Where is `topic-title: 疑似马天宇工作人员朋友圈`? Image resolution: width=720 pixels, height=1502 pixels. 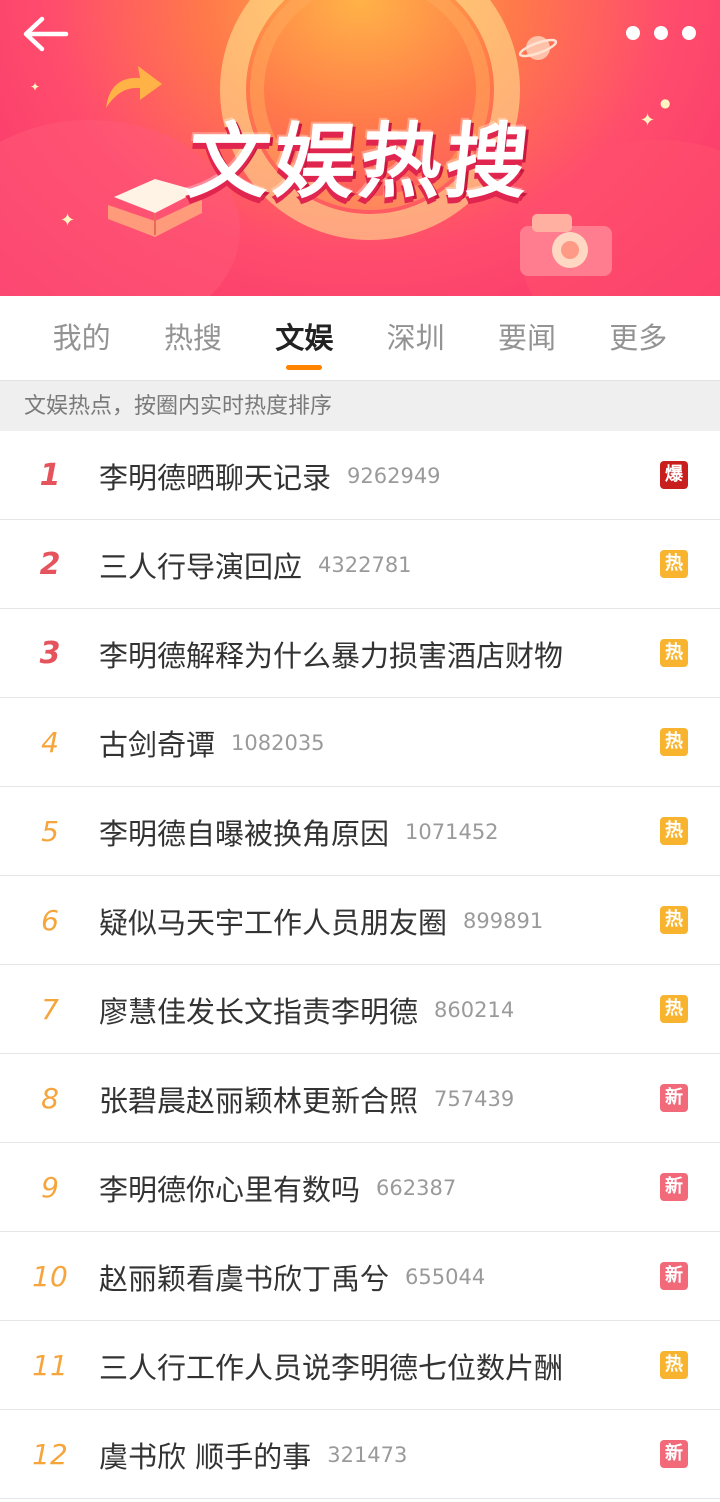 topic-title: 疑似马天宇工作人员朋友圈 is located at coordinates (273, 921).